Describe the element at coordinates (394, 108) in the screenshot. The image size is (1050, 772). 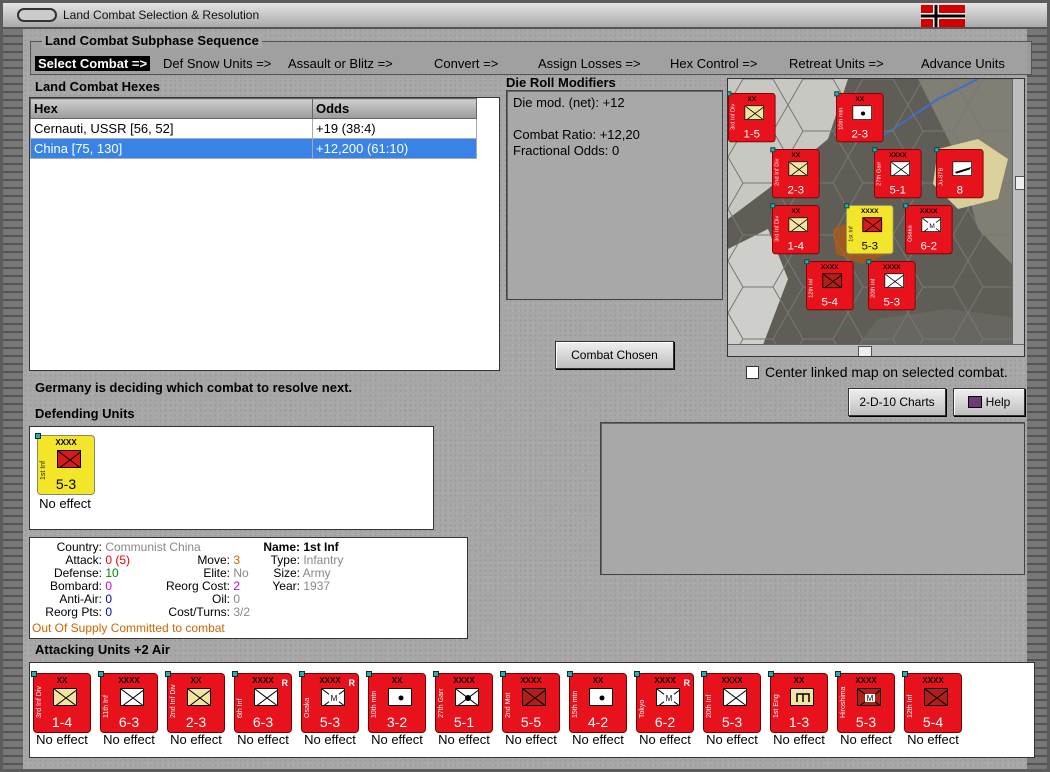
I see `column-header-odds: Odds` at that location.